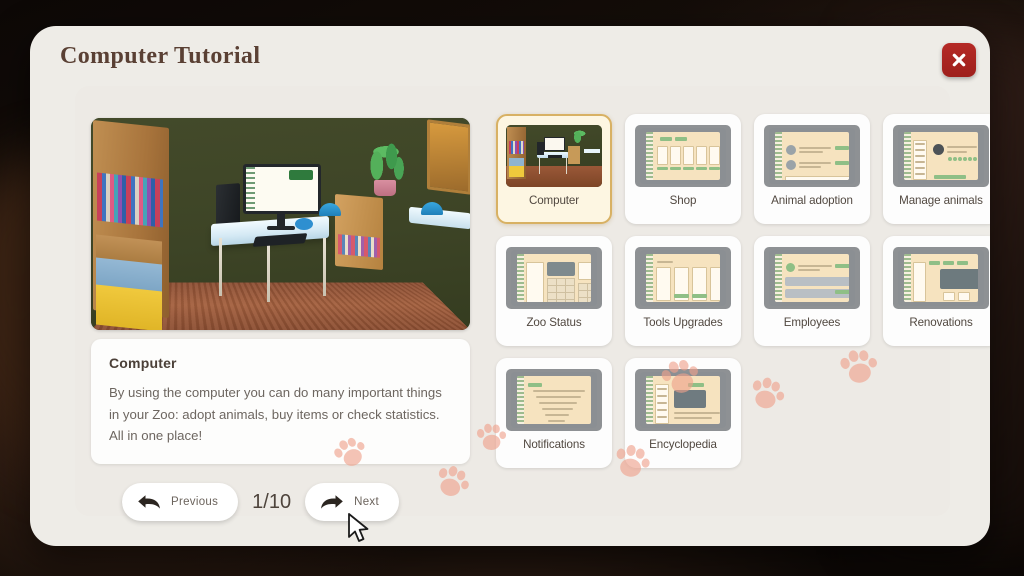  What do you see at coordinates (149, 502) in the screenshot?
I see `arrow-left-curved-icon` at bounding box center [149, 502].